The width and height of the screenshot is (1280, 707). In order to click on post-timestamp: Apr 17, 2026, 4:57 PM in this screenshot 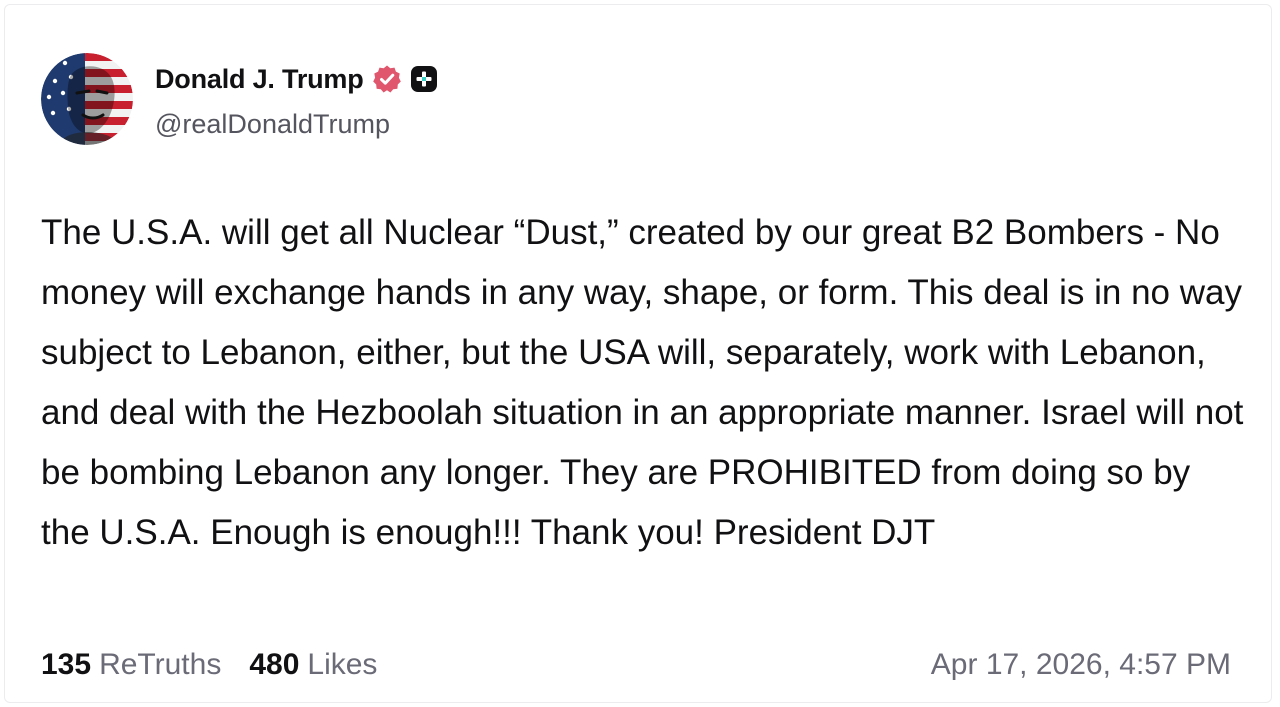, I will do `click(1081, 665)`.